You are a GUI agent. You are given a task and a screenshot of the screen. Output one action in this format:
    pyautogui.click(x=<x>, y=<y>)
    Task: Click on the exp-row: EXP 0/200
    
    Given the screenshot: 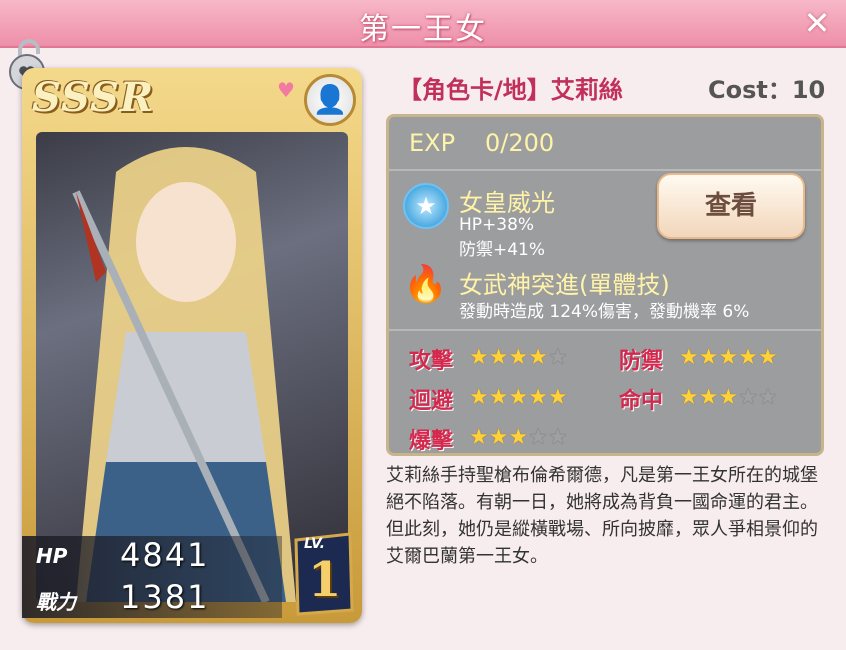 What is the action you would take?
    pyautogui.click(x=605, y=144)
    